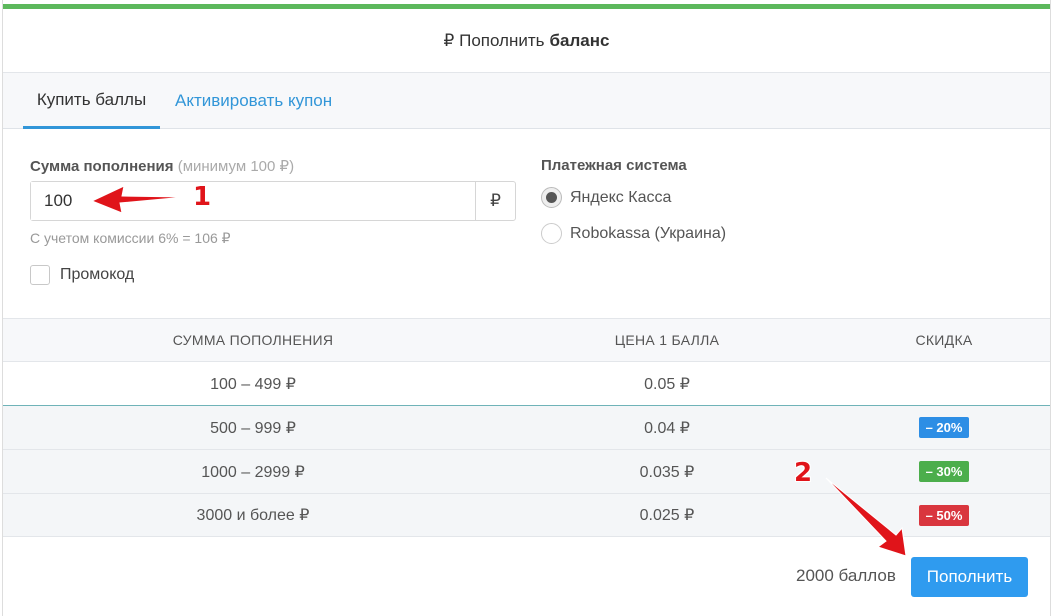 The width and height of the screenshot is (1052, 616). What do you see at coordinates (803, 473) in the screenshot?
I see `annotation-step-2: 2` at bounding box center [803, 473].